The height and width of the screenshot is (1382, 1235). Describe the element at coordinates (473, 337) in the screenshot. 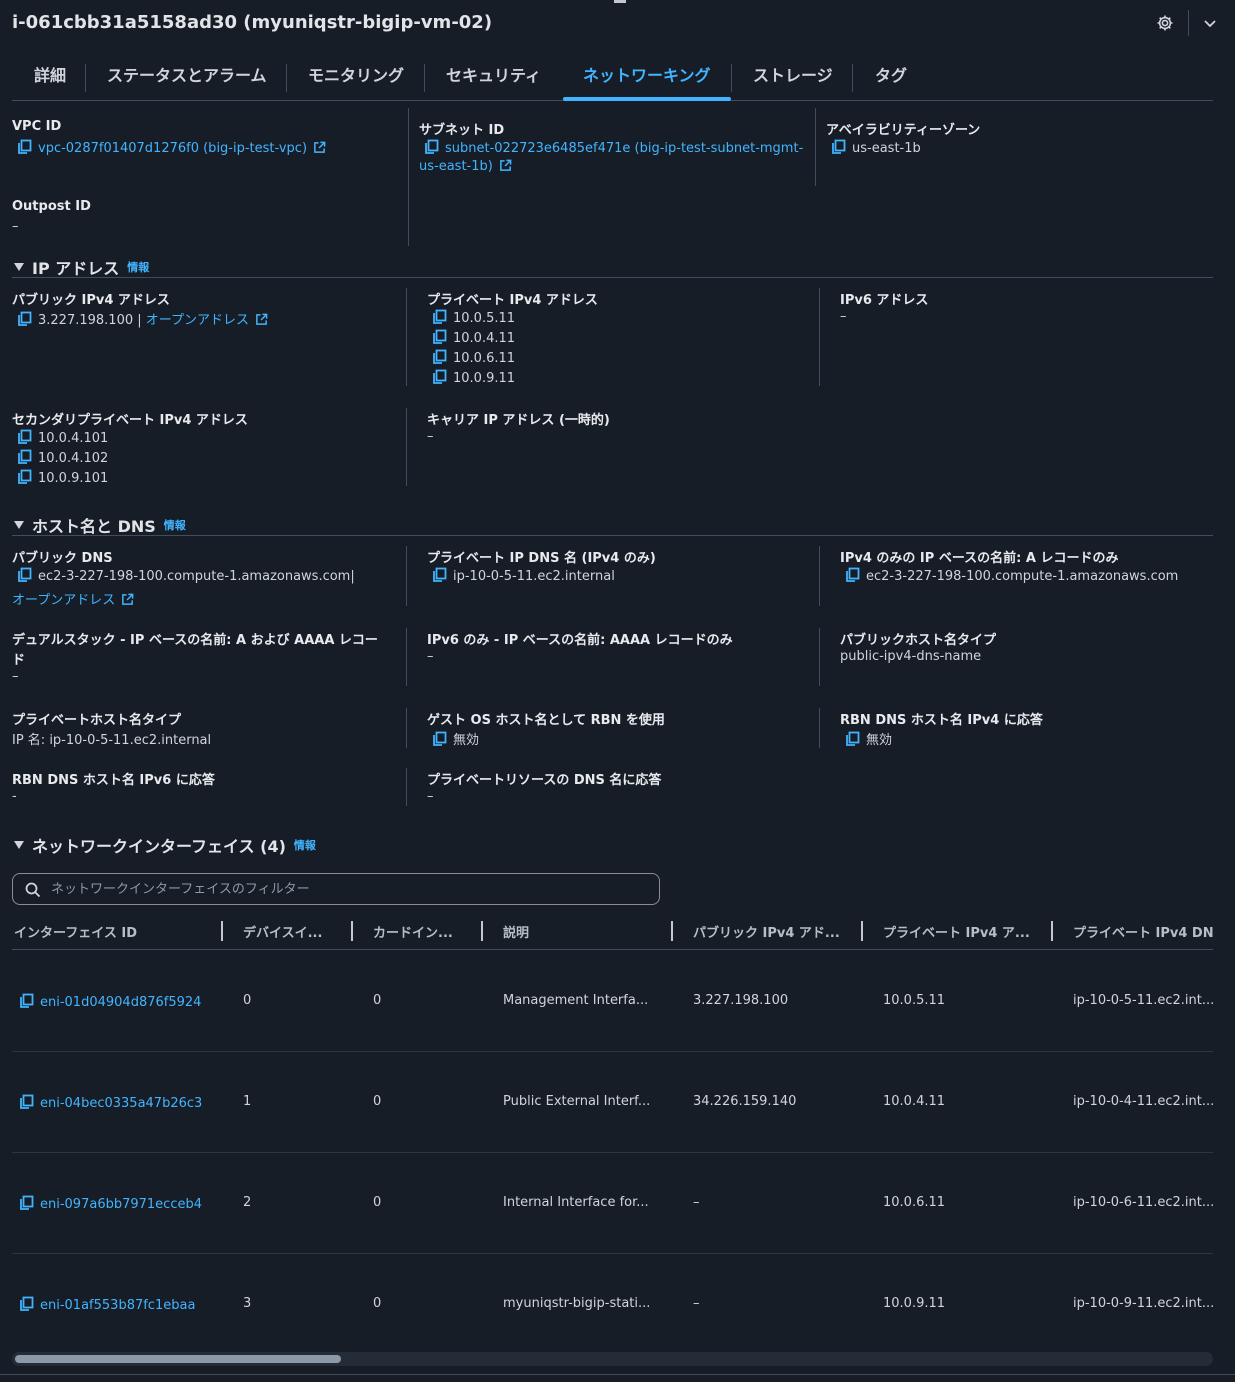

I see `private-ipv4-item: 10.0.4.11` at that location.